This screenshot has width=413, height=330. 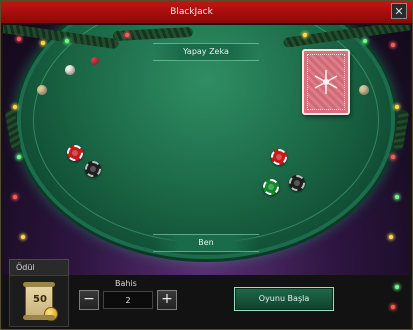 I want to click on title-bar: BlackJack ✕, so click(x=206, y=12).